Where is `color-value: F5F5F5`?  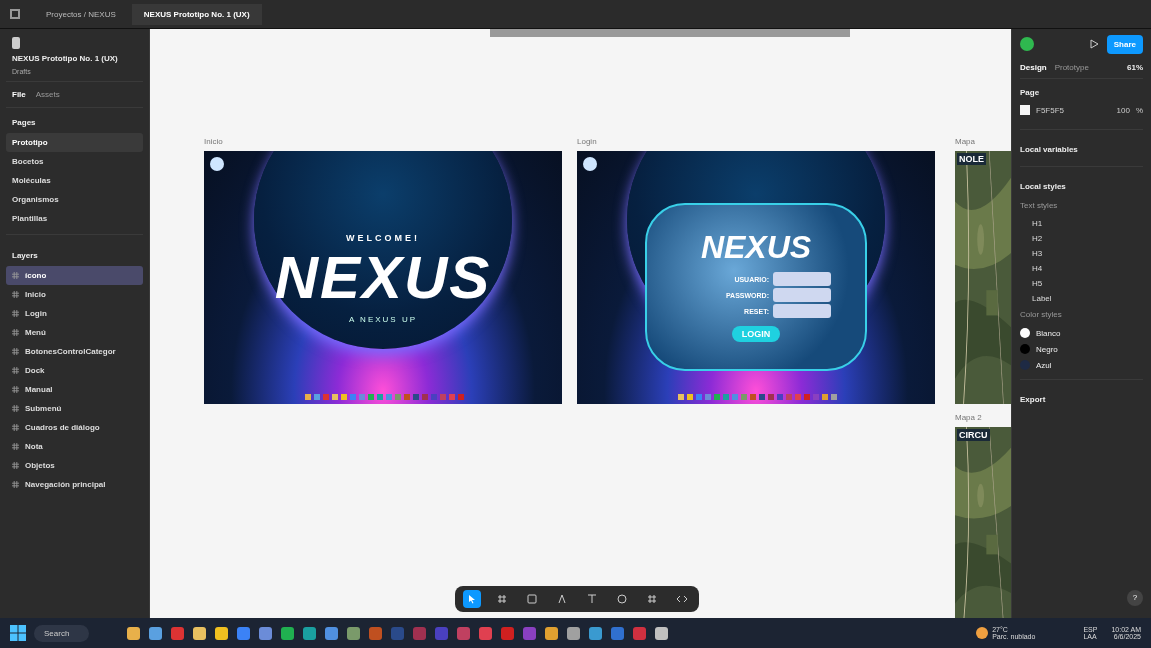
color-value: F5F5F5 is located at coordinates (1050, 110).